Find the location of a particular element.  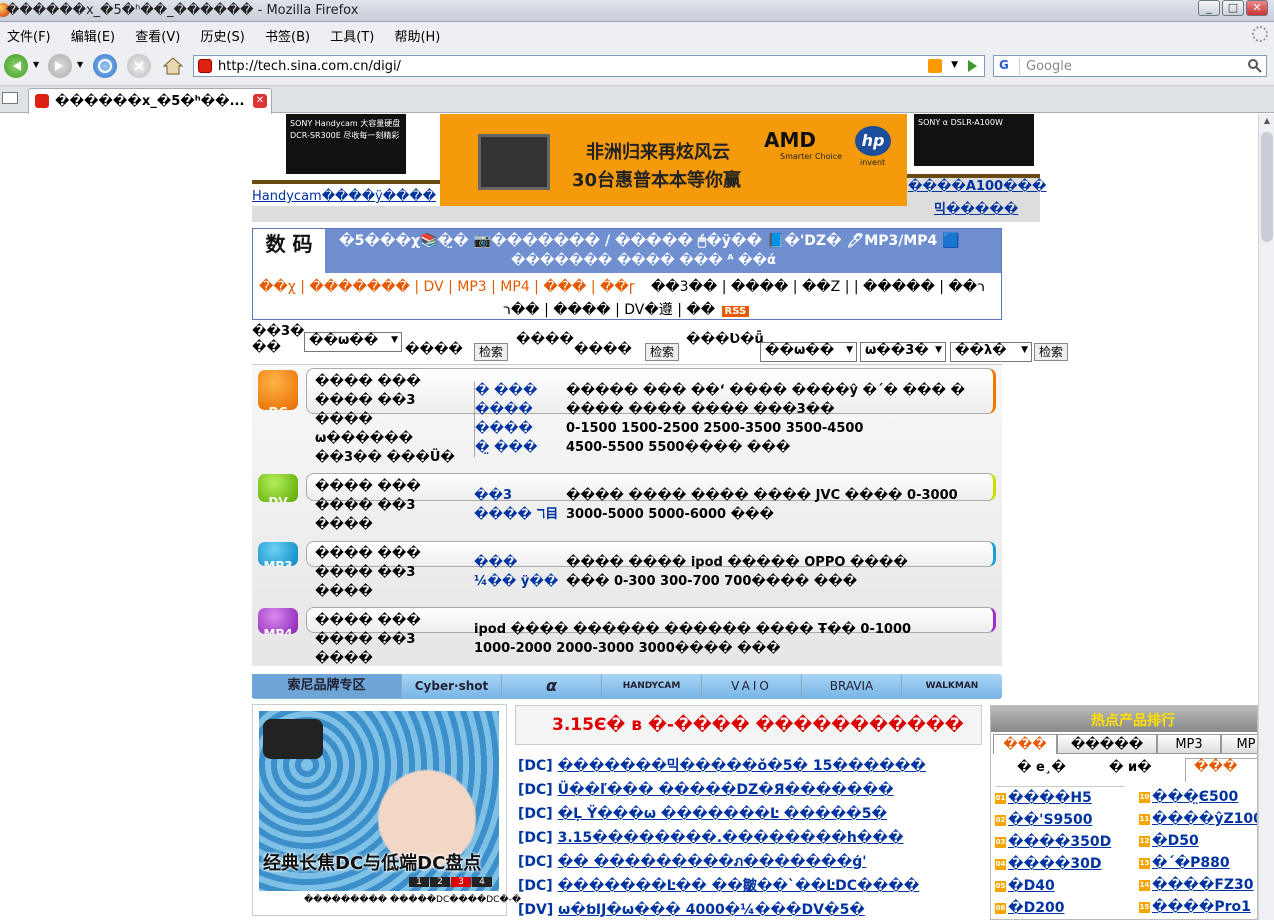

menu-help: 帮助(H) is located at coordinates (417, 35).